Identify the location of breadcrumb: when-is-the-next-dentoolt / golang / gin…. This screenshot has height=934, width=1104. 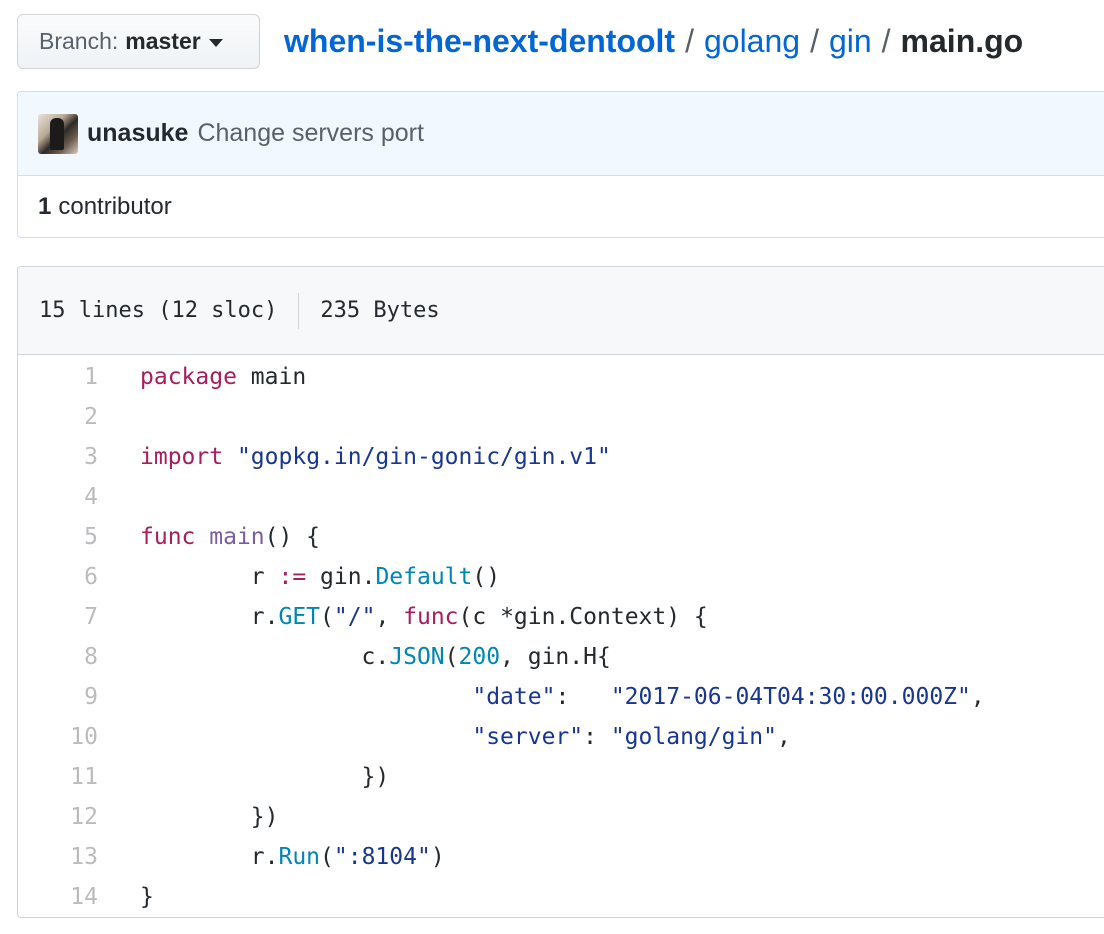
(653, 41).